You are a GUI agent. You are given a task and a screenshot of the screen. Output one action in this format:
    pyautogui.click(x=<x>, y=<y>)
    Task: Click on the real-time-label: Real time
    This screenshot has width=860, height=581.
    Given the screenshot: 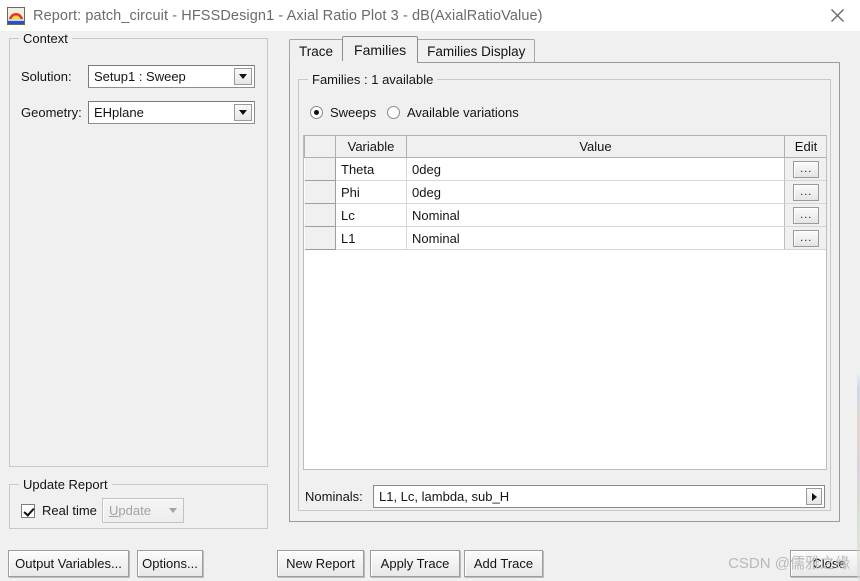 What is the action you would take?
    pyautogui.click(x=69, y=510)
    